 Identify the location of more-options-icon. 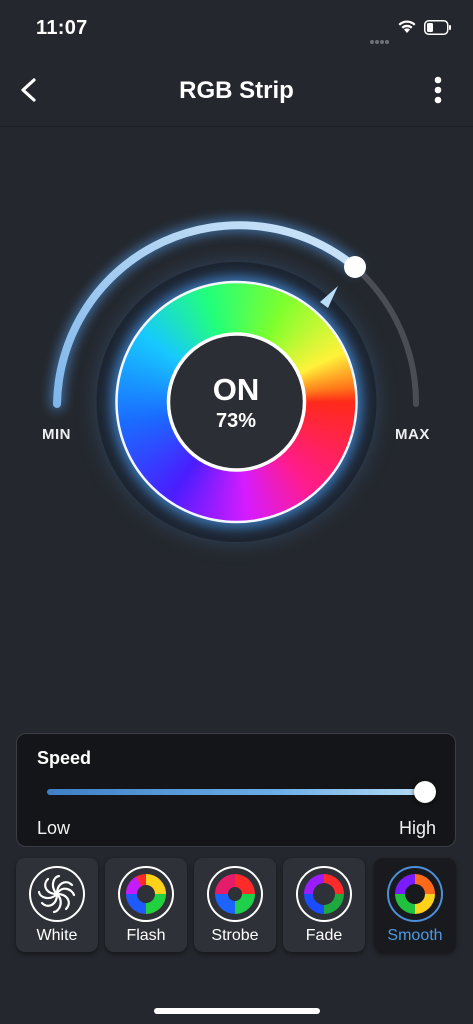
(438, 90).